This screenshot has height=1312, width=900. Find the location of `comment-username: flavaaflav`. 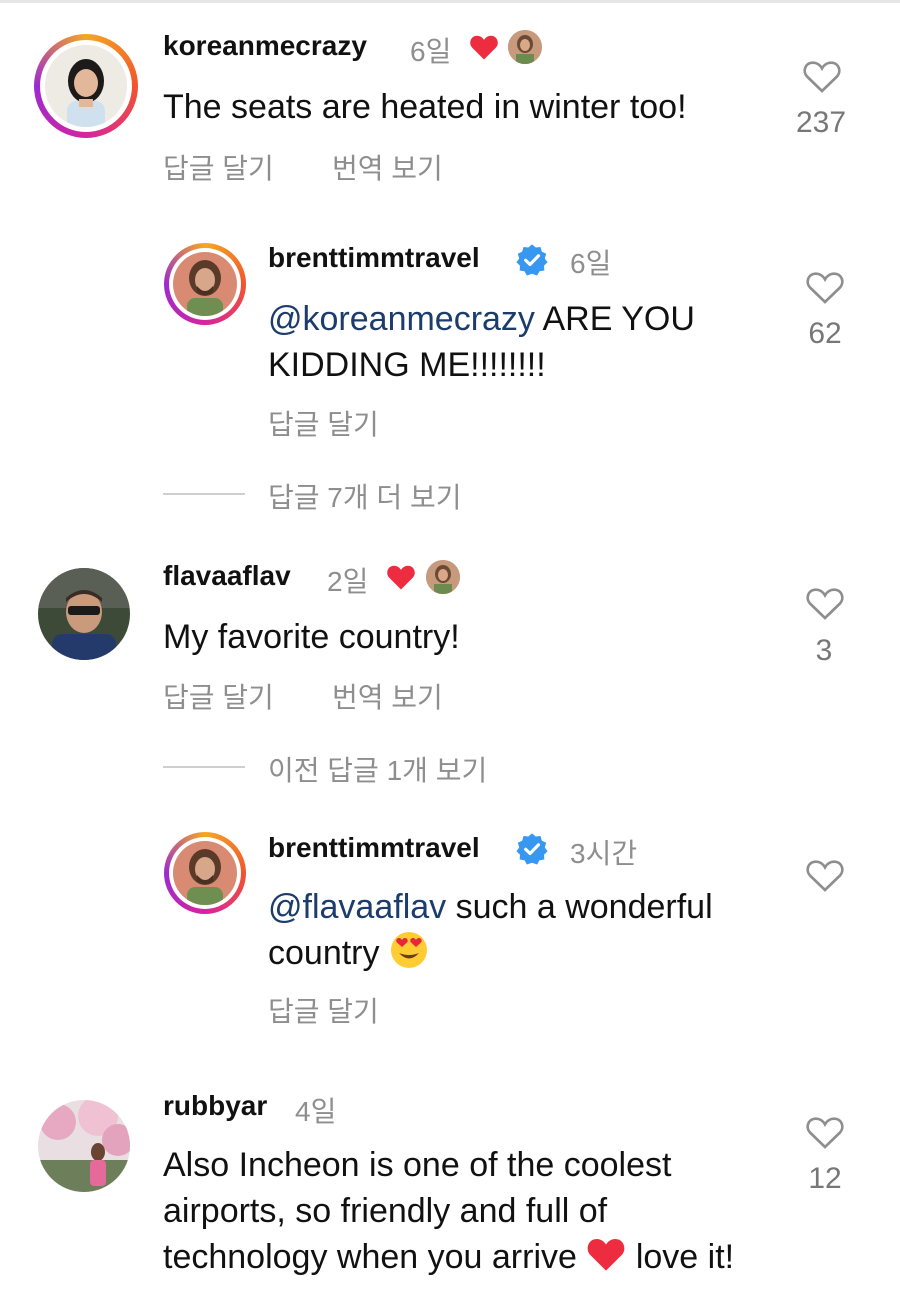

comment-username: flavaaflav is located at coordinates (227, 576).